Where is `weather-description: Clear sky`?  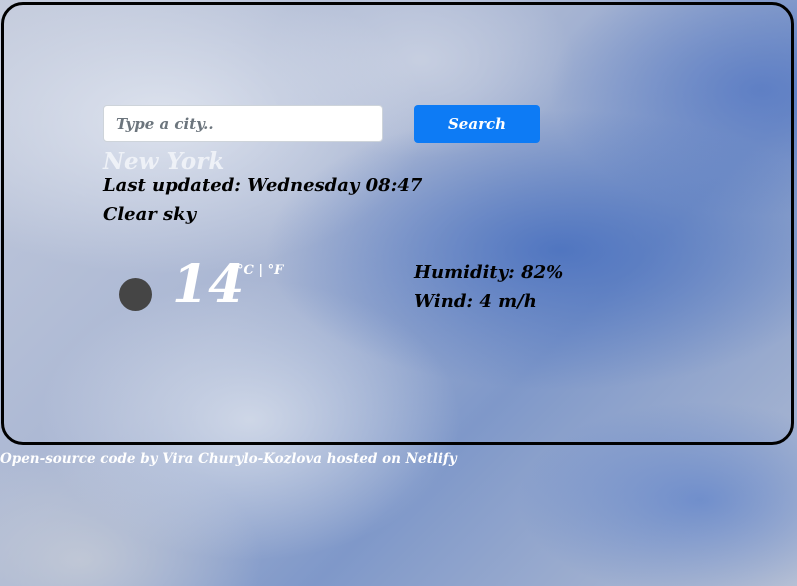 weather-description: Clear sky is located at coordinates (150, 214).